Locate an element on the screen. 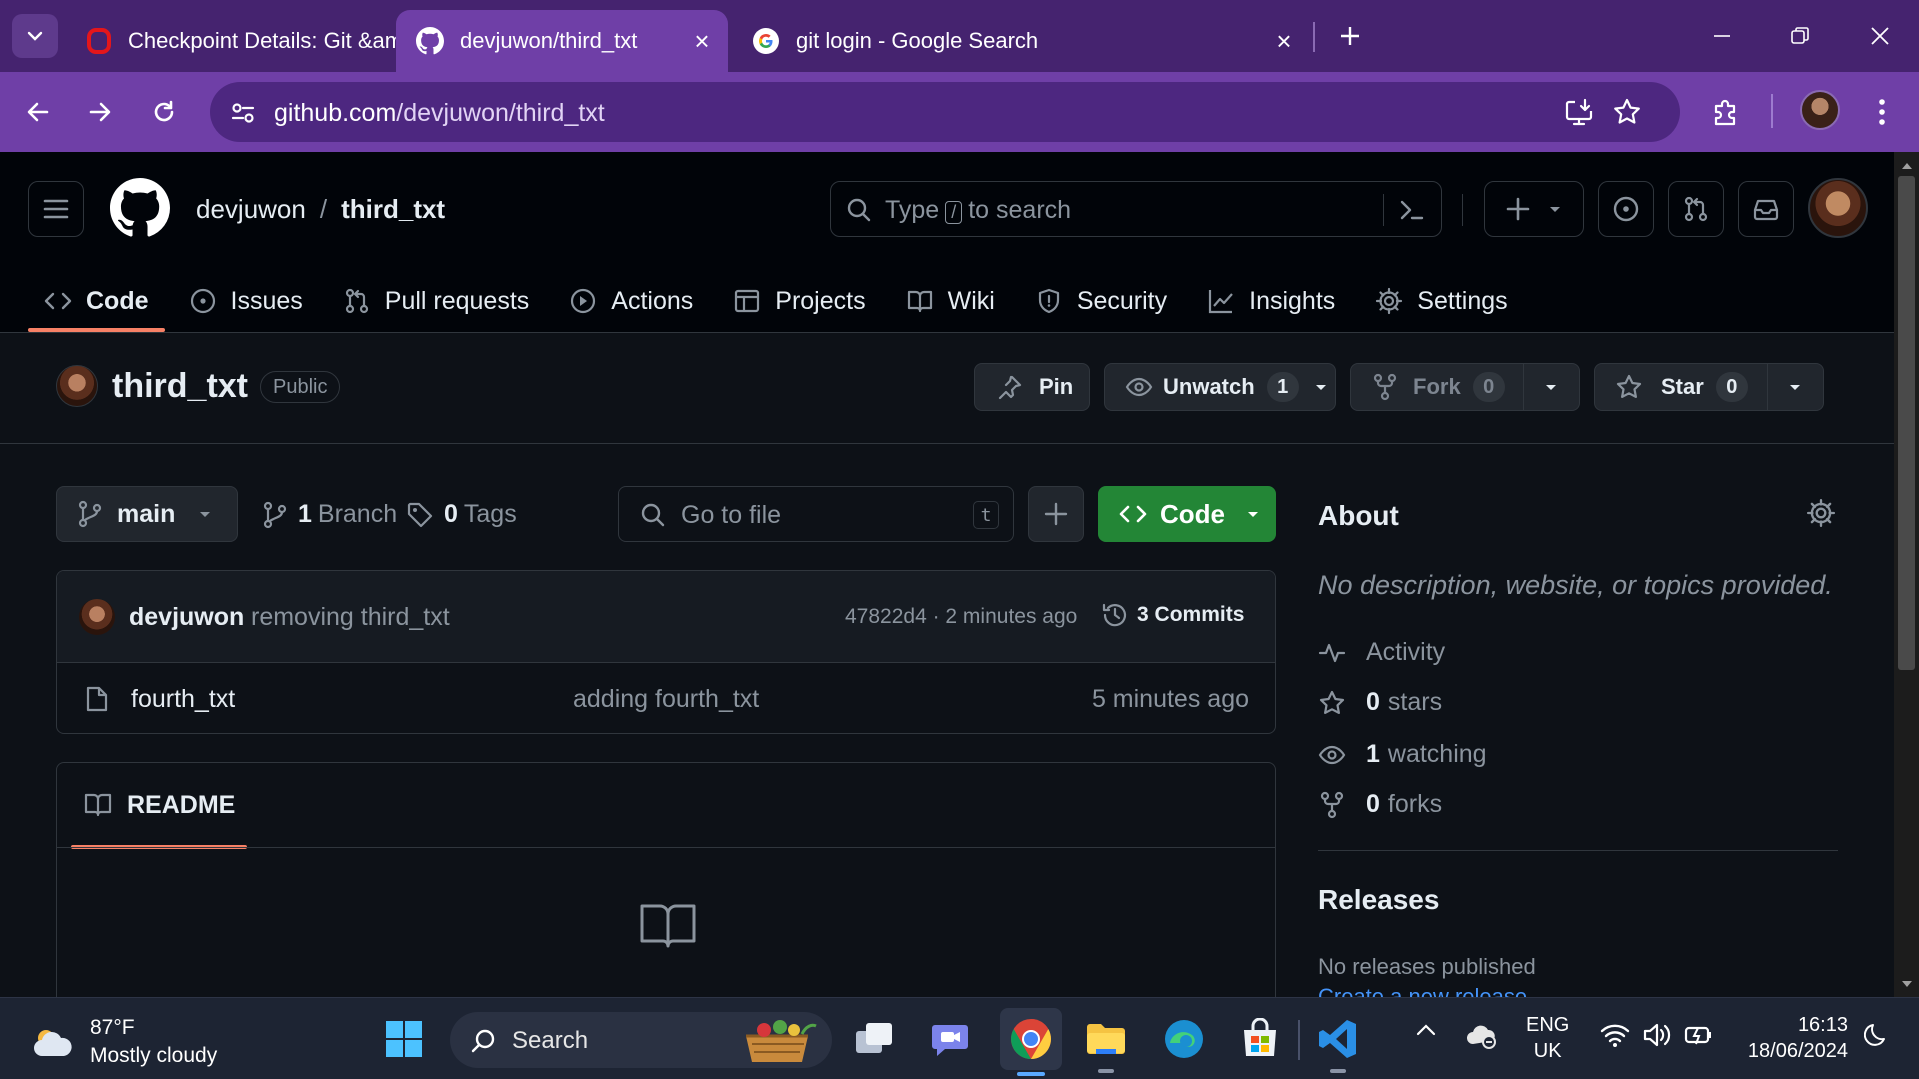  teams-chat-button is located at coordinates (950, 1039).